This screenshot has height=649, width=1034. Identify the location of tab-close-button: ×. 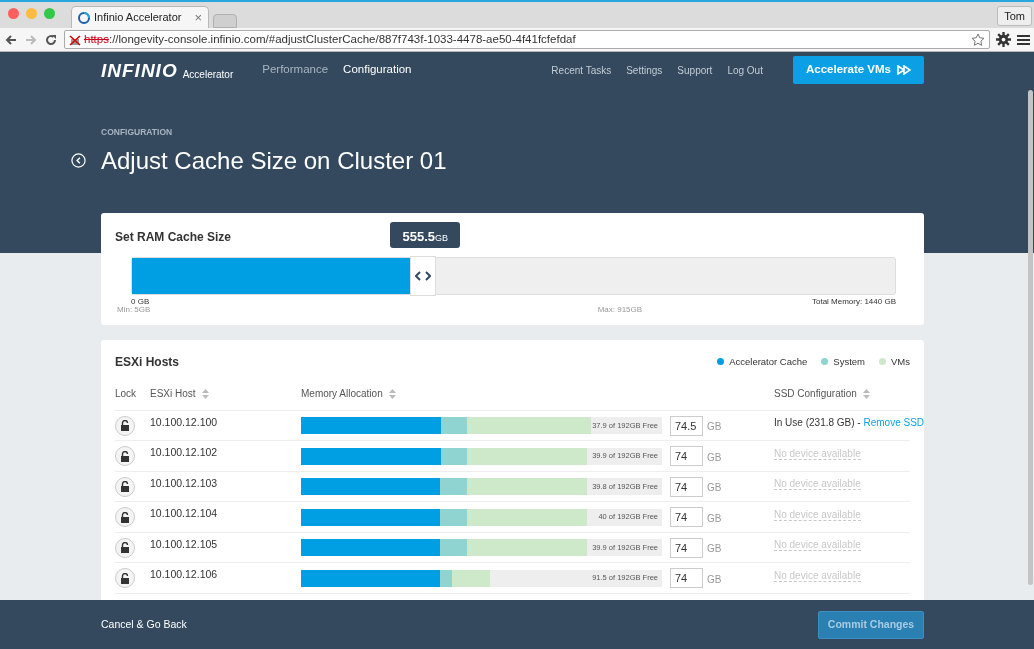
(198, 17).